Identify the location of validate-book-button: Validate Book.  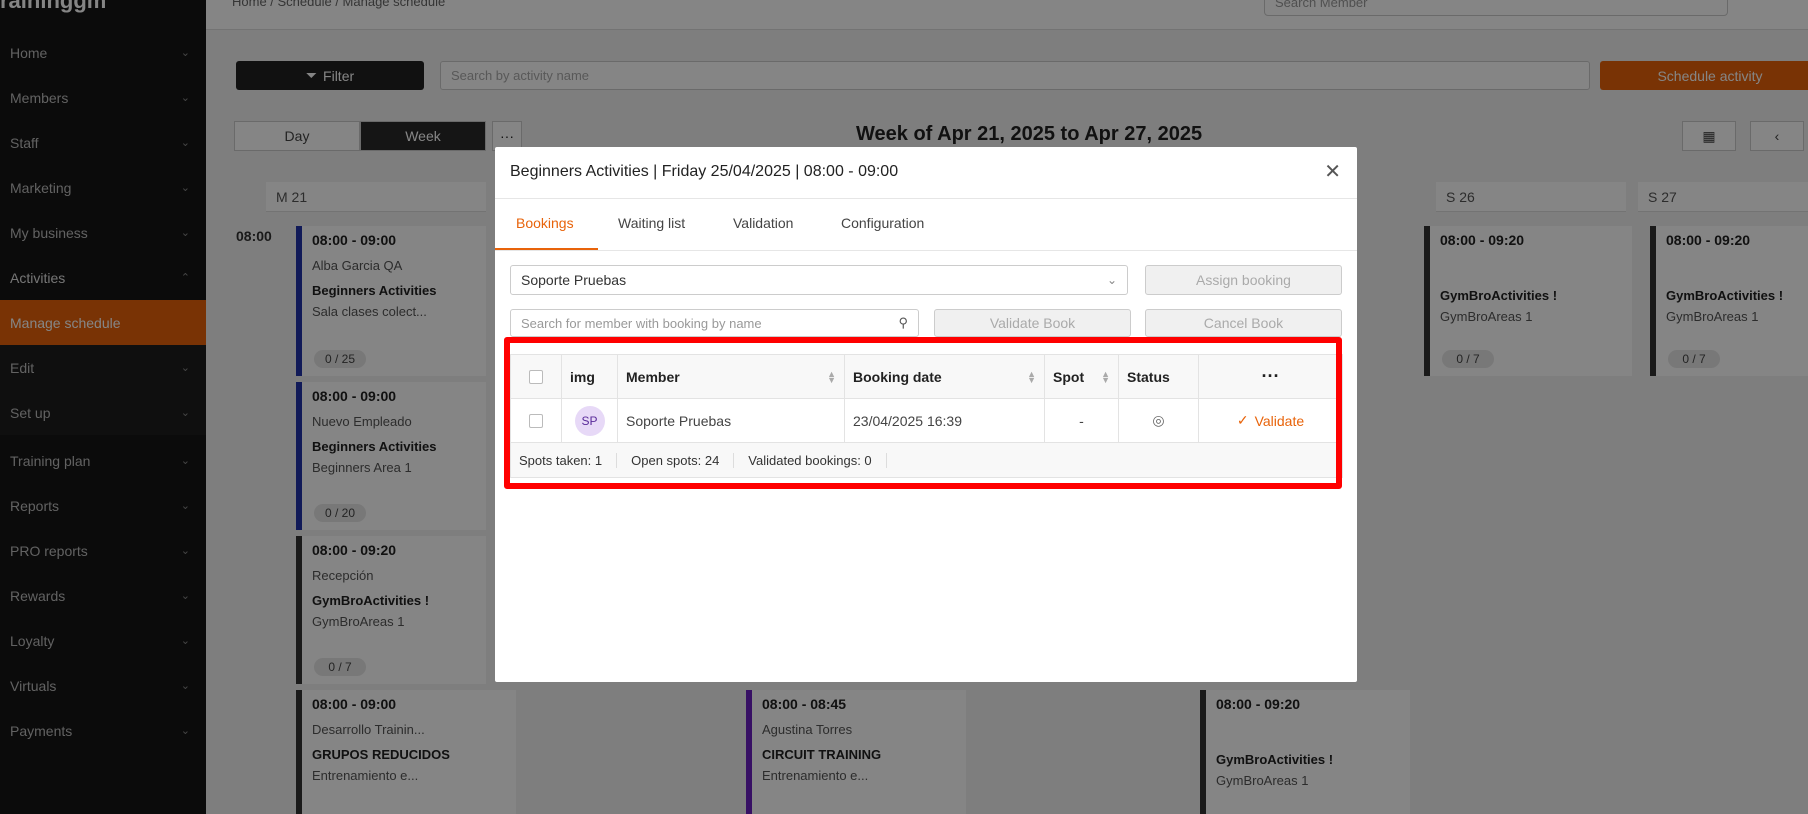
(1032, 323).